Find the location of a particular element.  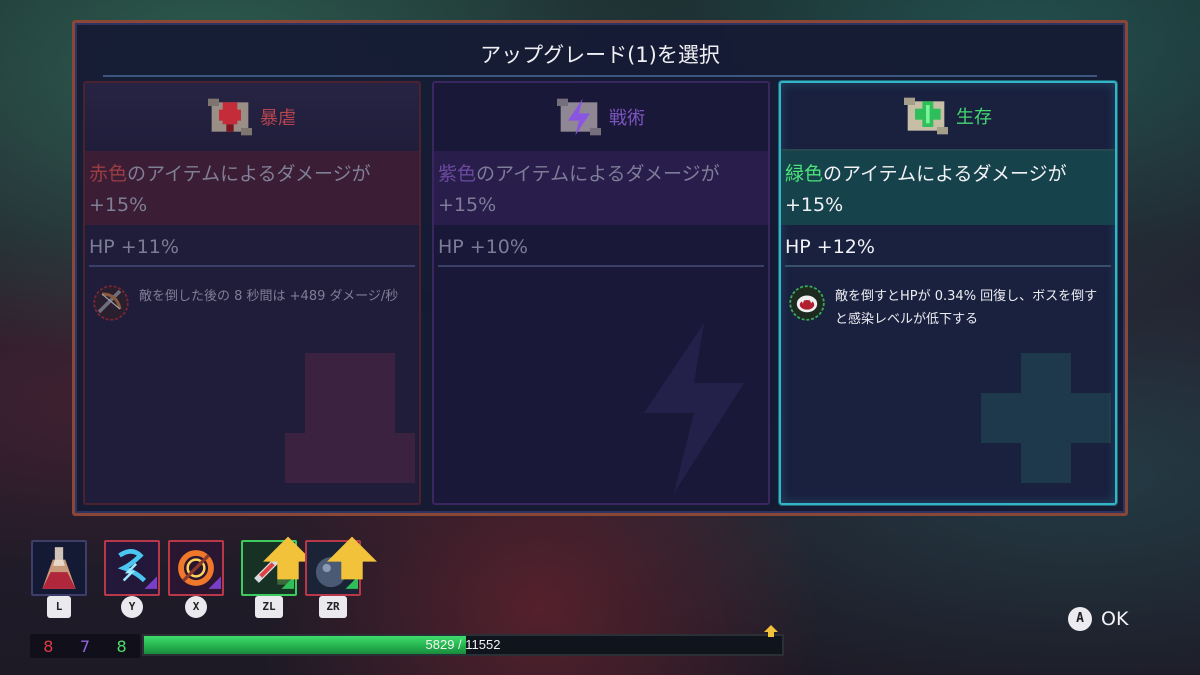

key-hint-x: X is located at coordinates (196, 607).